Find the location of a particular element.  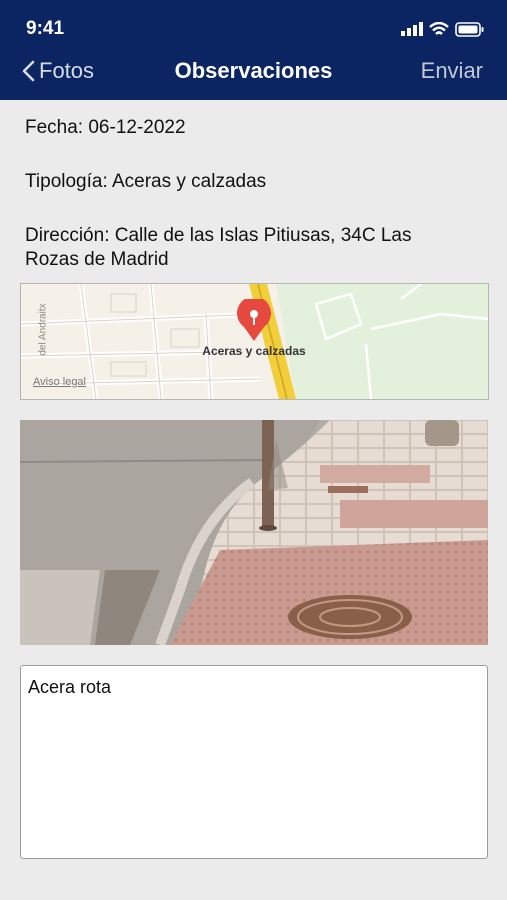

street-label: del Andraitx is located at coordinates (43, 329).